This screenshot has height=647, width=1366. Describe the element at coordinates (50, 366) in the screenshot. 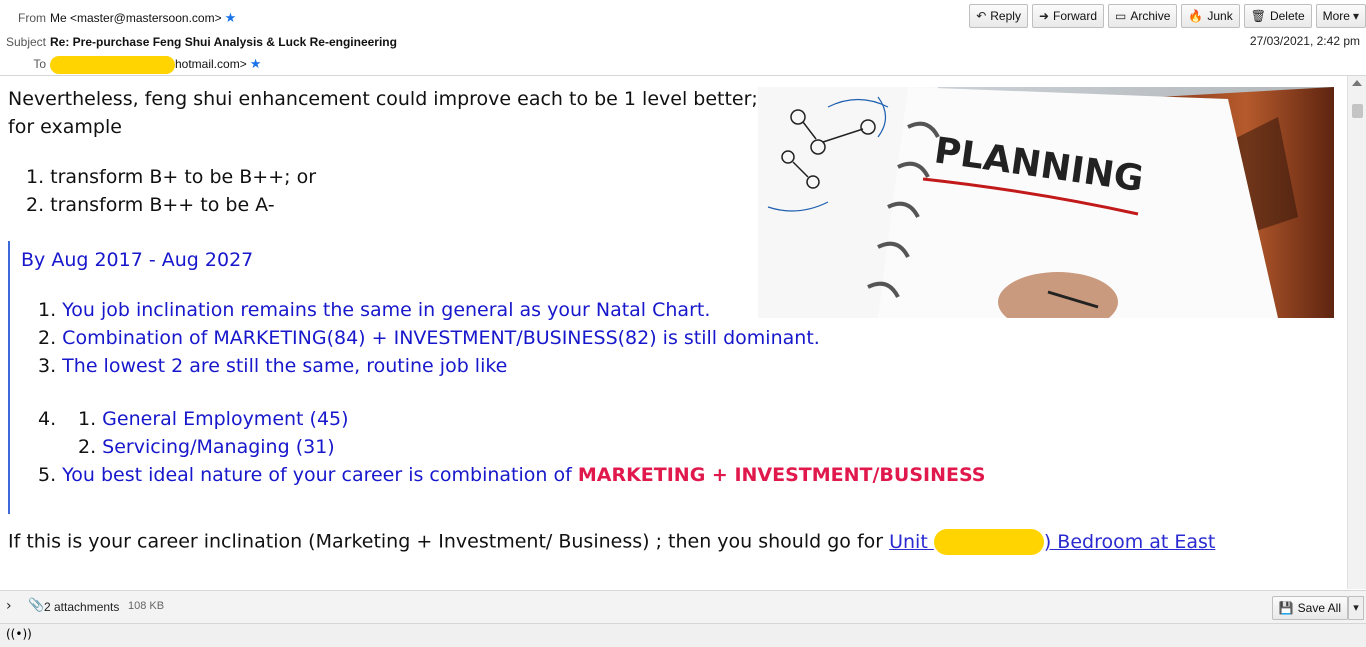

I see `list-number: 3.` at that location.